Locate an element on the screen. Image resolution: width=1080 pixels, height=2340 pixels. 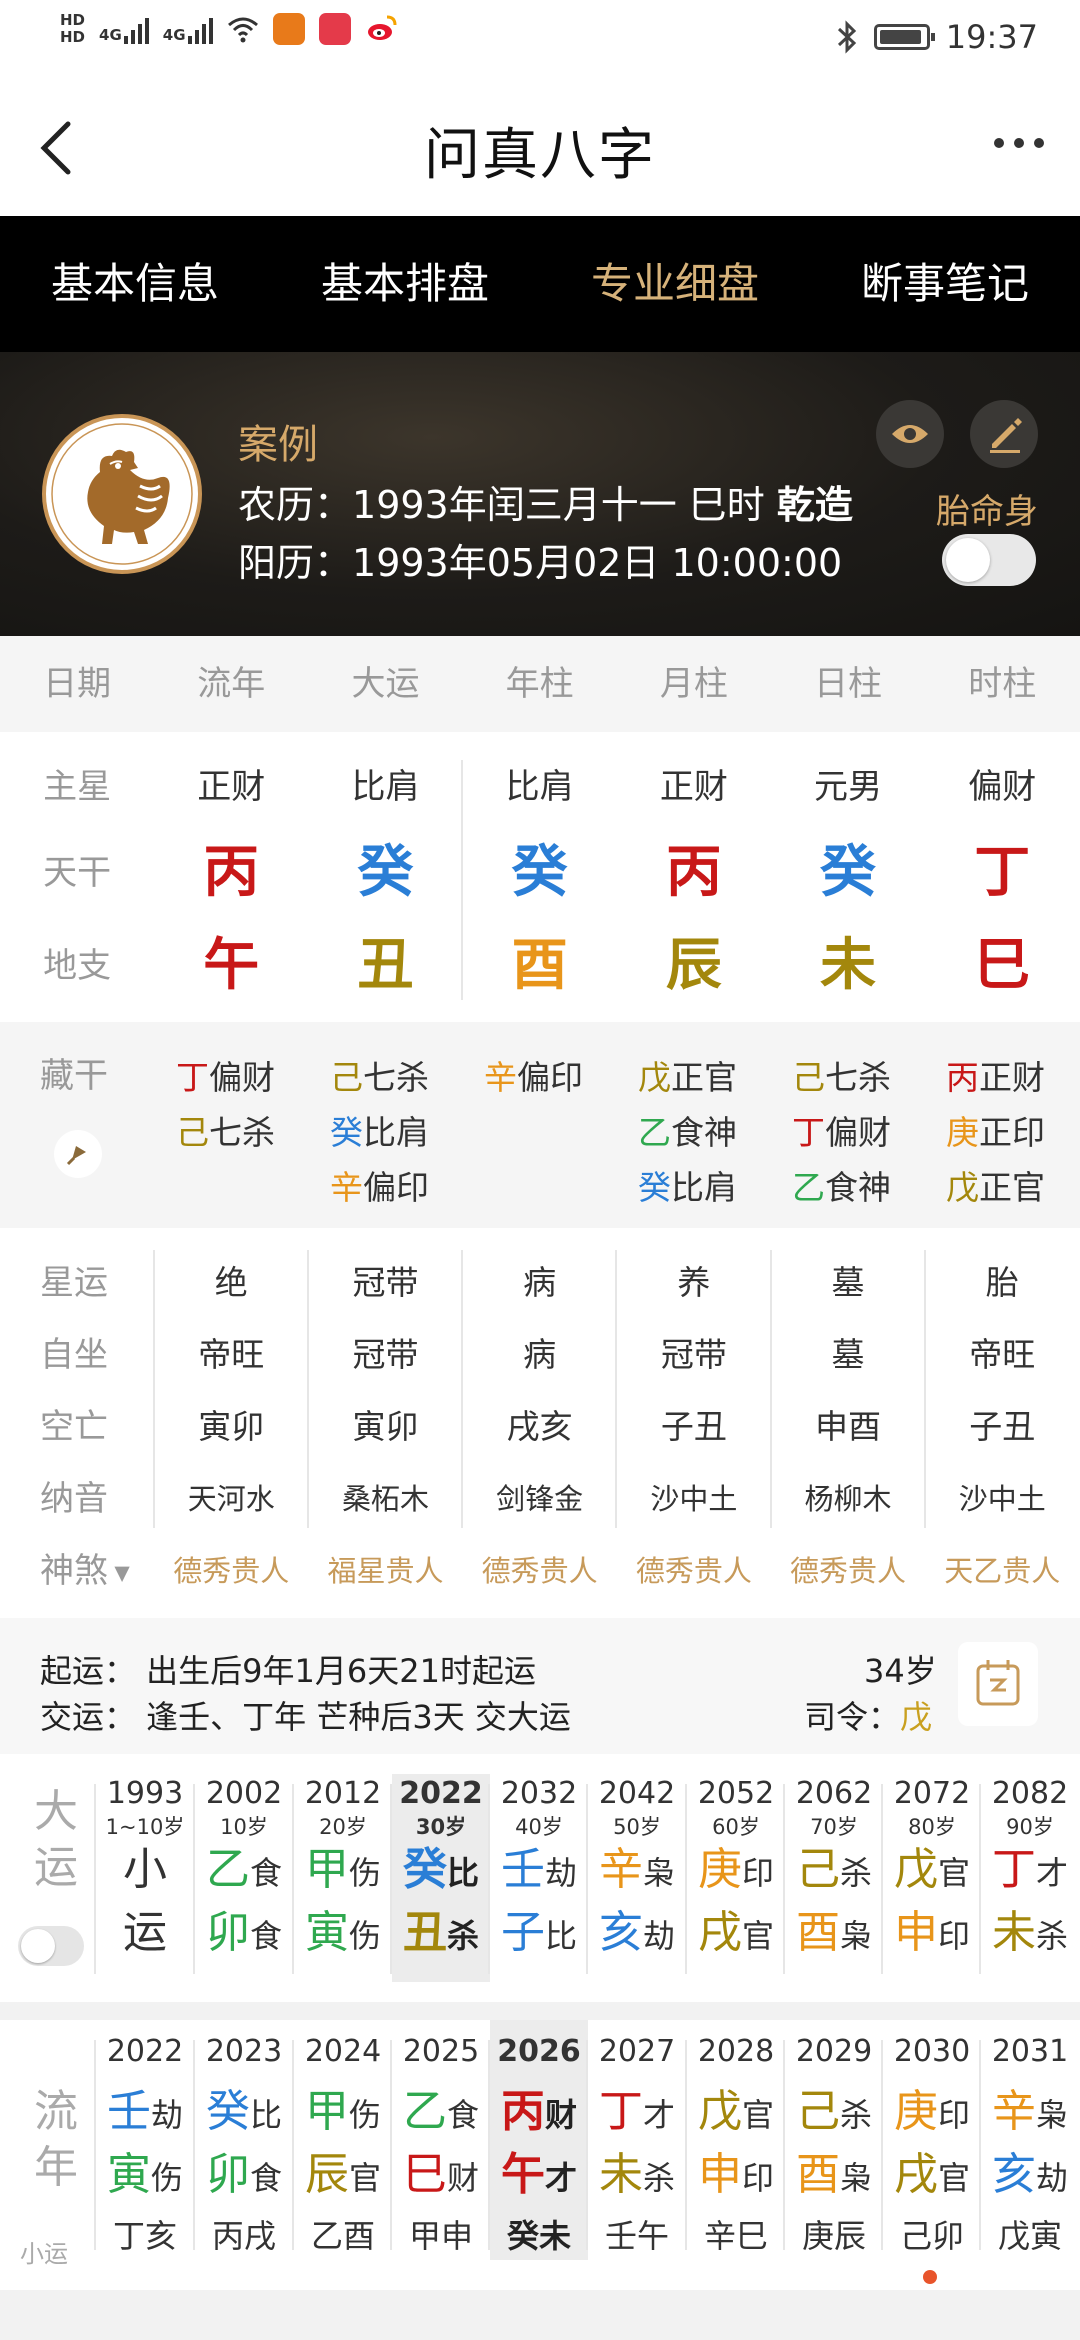
dayun-gan-char: 乙 is located at coordinates (227, 1869).